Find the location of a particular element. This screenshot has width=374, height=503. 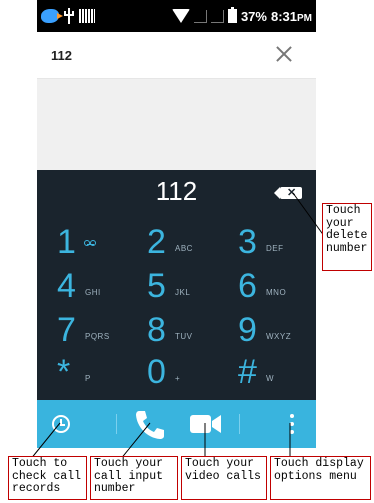

callout-delete-text: Touch your delete number is located at coordinates (347, 229).